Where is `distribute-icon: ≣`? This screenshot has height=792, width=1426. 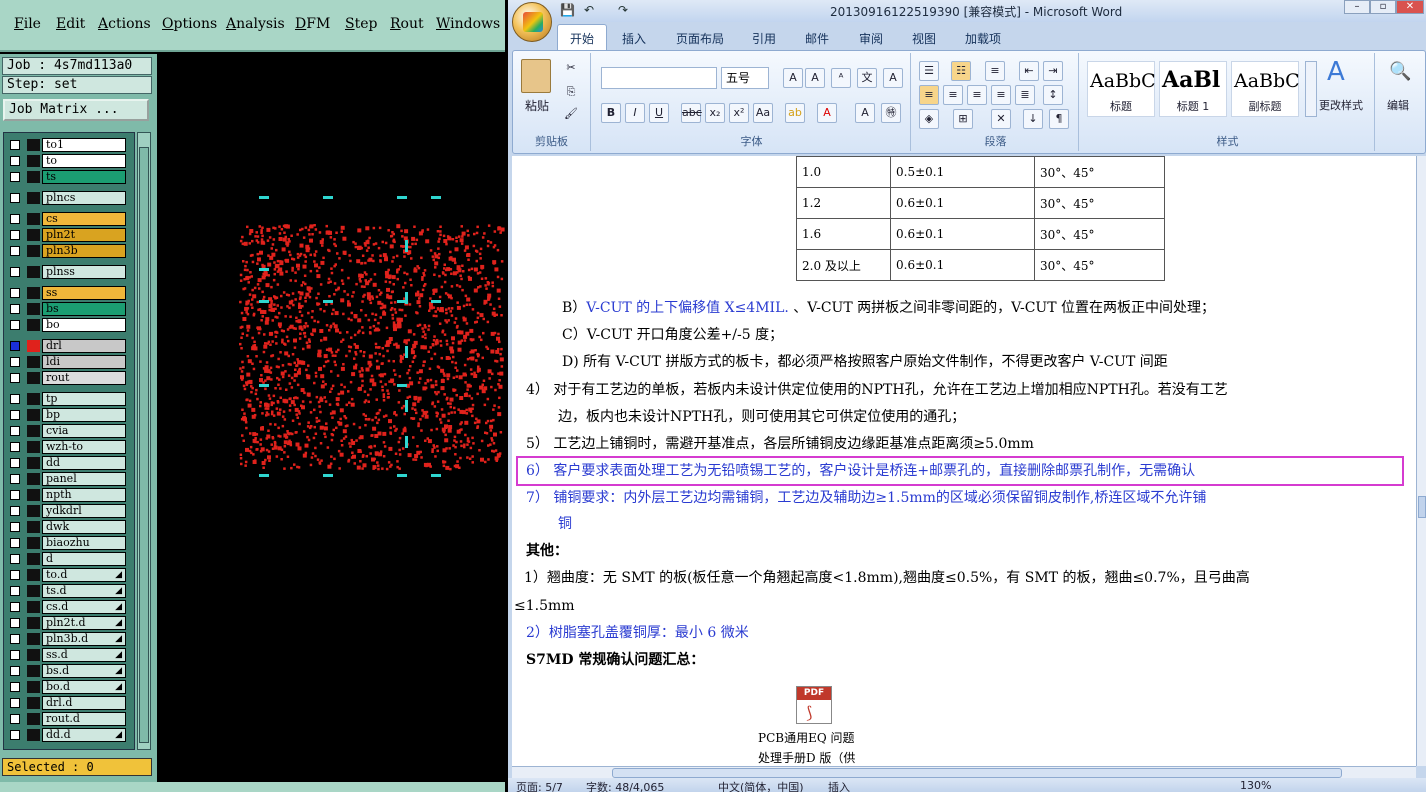
distribute-icon: ≣ is located at coordinates (1025, 95).